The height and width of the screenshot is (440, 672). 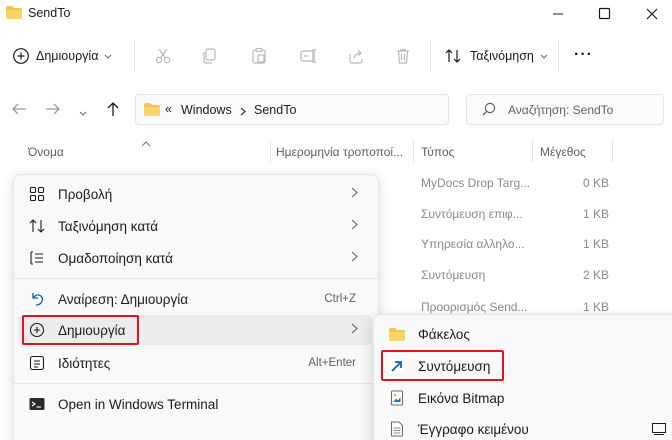 I want to click on details-pane-icon, so click(x=659, y=430).